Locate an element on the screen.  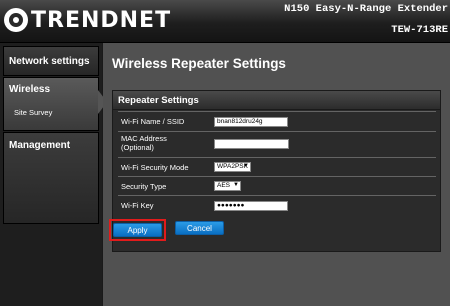
sidebar-item-label: Network settings is located at coordinates (49, 61).